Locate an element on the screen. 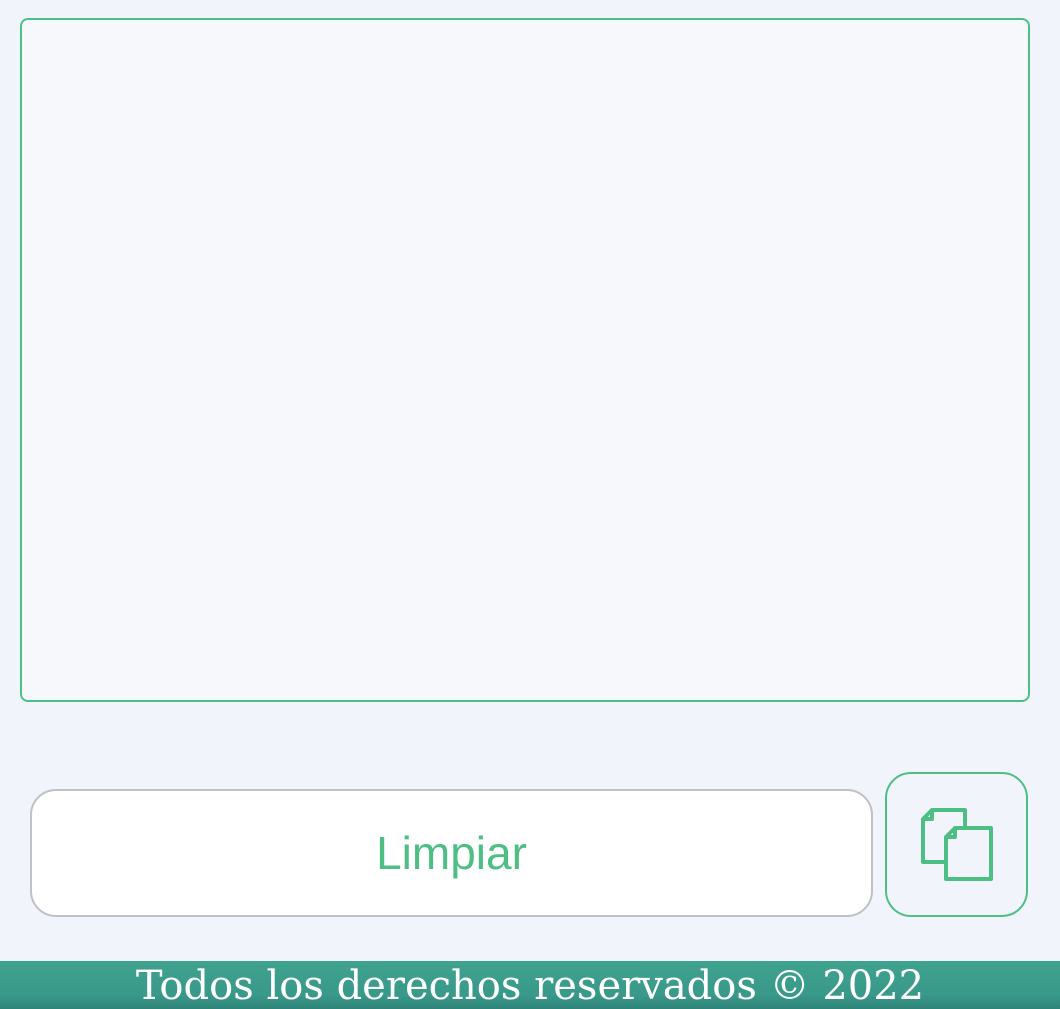  footer: Todos los derechos reservados © 2022 is located at coordinates (530, 985).